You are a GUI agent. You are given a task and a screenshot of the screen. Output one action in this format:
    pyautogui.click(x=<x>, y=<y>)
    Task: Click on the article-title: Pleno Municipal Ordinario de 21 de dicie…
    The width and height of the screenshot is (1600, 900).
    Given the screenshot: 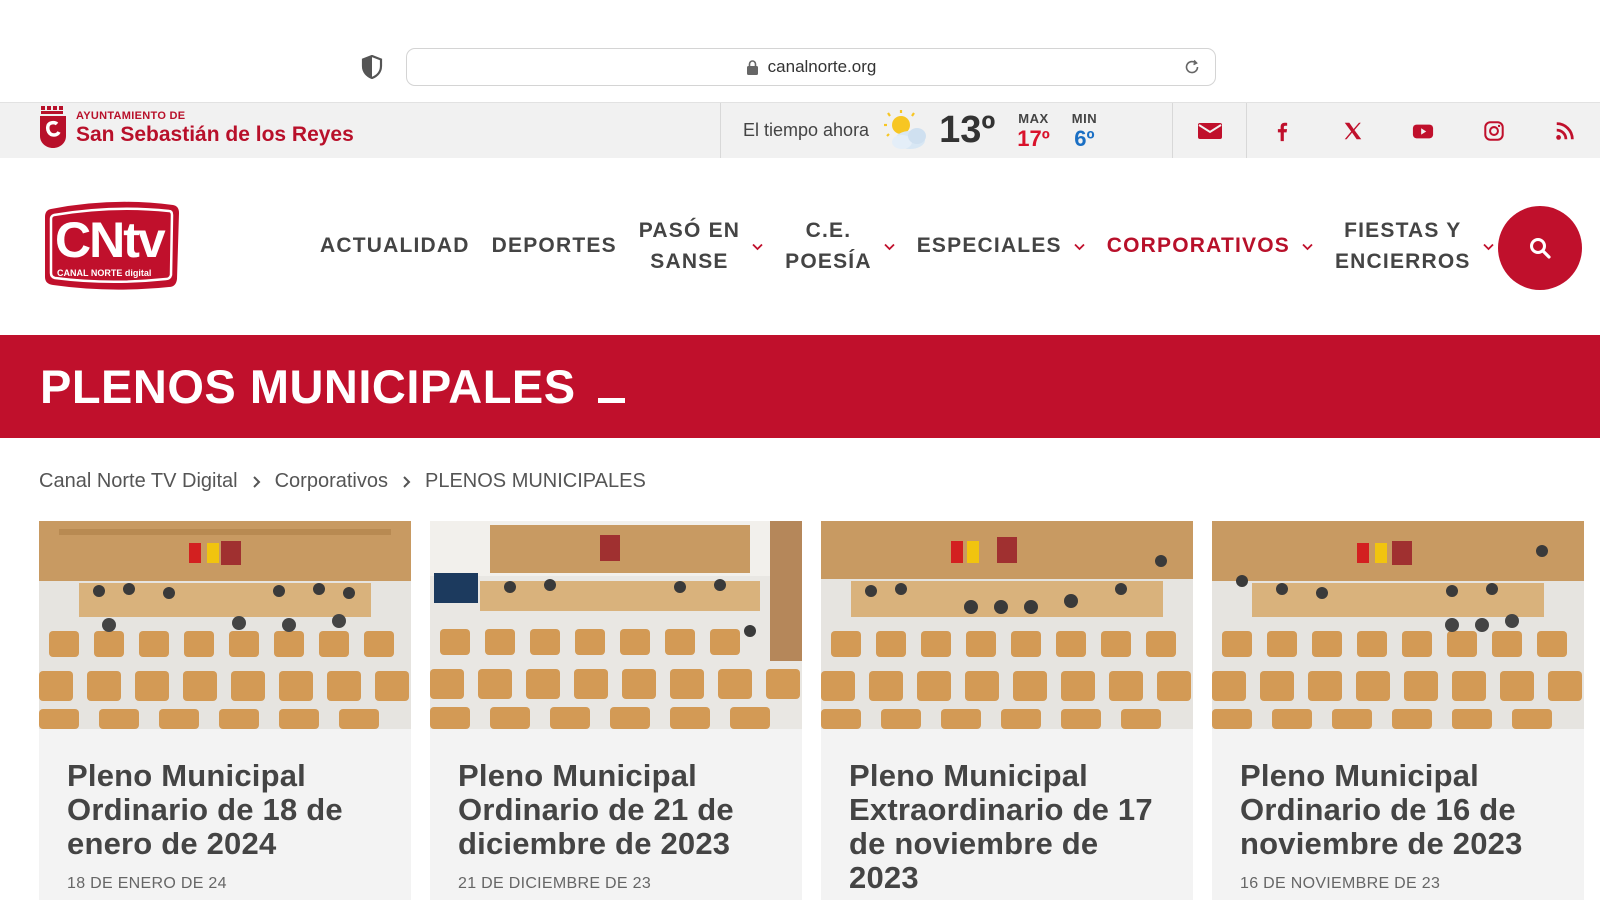 What is the action you would take?
    pyautogui.click(x=616, y=810)
    